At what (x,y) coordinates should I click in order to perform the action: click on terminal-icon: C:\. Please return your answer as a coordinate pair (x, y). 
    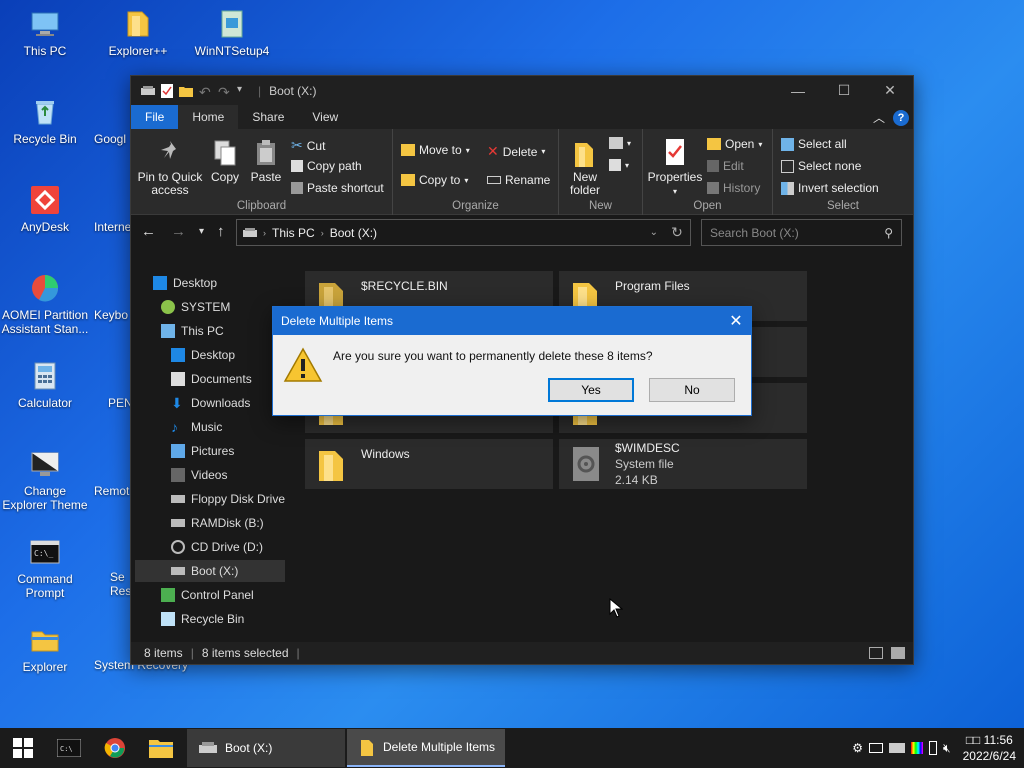
    Looking at the image, I should click on (69, 748).